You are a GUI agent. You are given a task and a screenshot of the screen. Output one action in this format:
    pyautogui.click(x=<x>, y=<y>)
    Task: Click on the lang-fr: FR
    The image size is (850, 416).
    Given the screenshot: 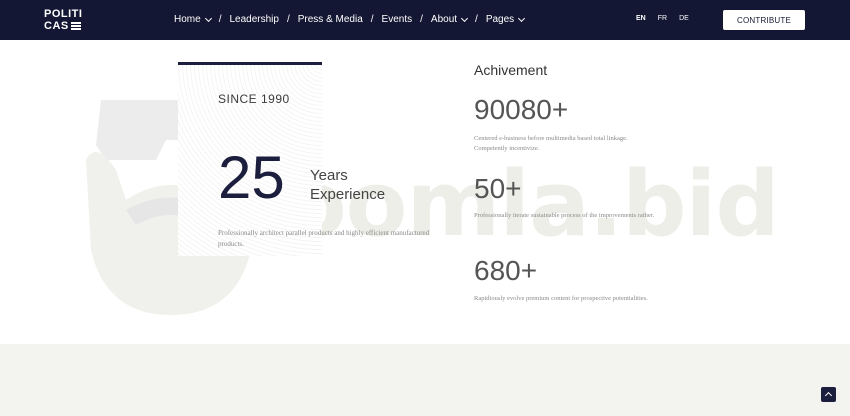 What is the action you would take?
    pyautogui.click(x=662, y=18)
    